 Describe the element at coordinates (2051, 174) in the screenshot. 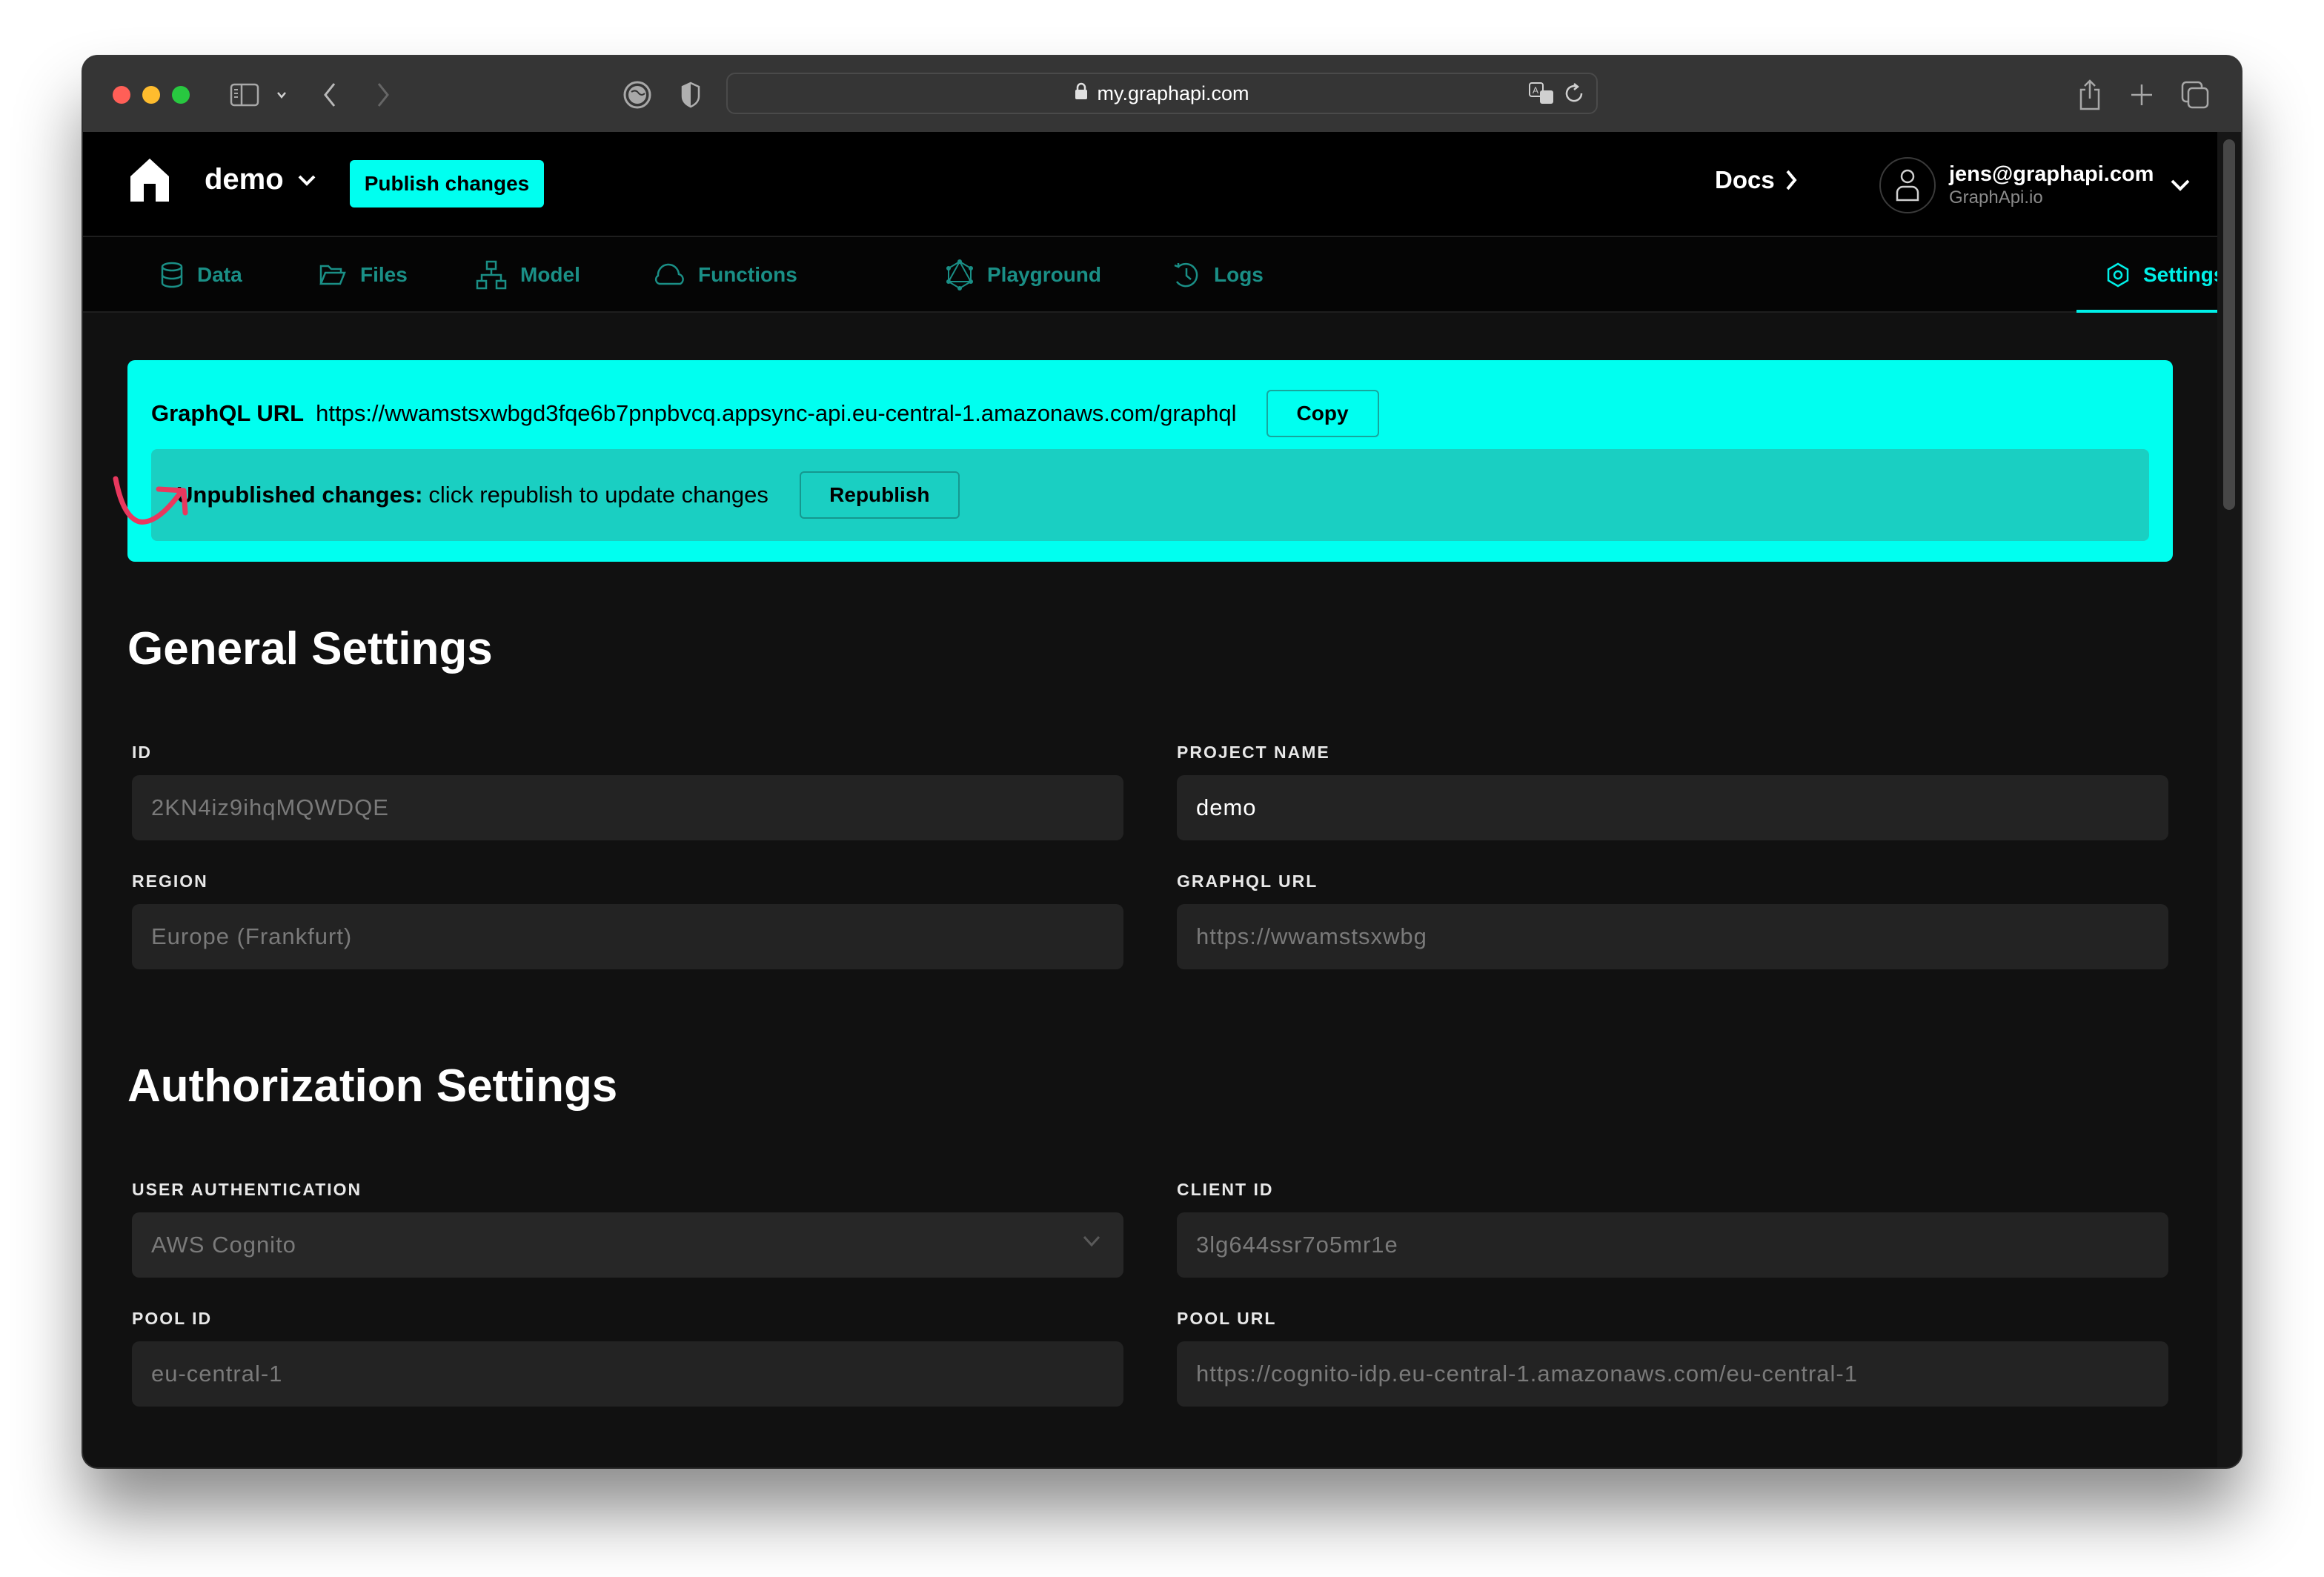

I see `user-email: jens@graphapi.com` at that location.